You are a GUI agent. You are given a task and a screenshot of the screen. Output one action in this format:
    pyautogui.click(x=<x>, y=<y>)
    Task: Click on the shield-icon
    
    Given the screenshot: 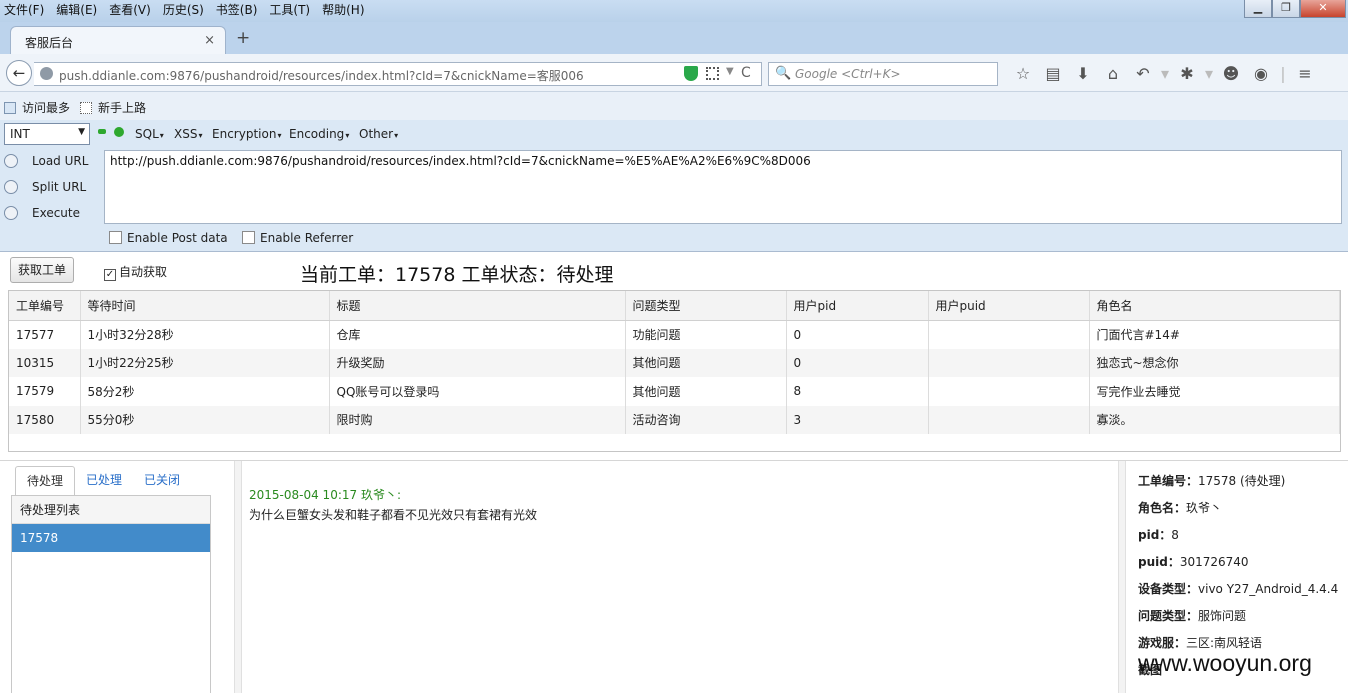 What is the action you would take?
    pyautogui.click(x=691, y=73)
    